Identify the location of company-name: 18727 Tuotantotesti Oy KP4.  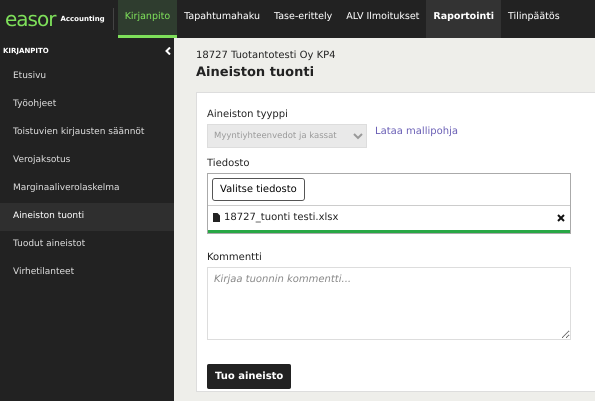
(266, 56).